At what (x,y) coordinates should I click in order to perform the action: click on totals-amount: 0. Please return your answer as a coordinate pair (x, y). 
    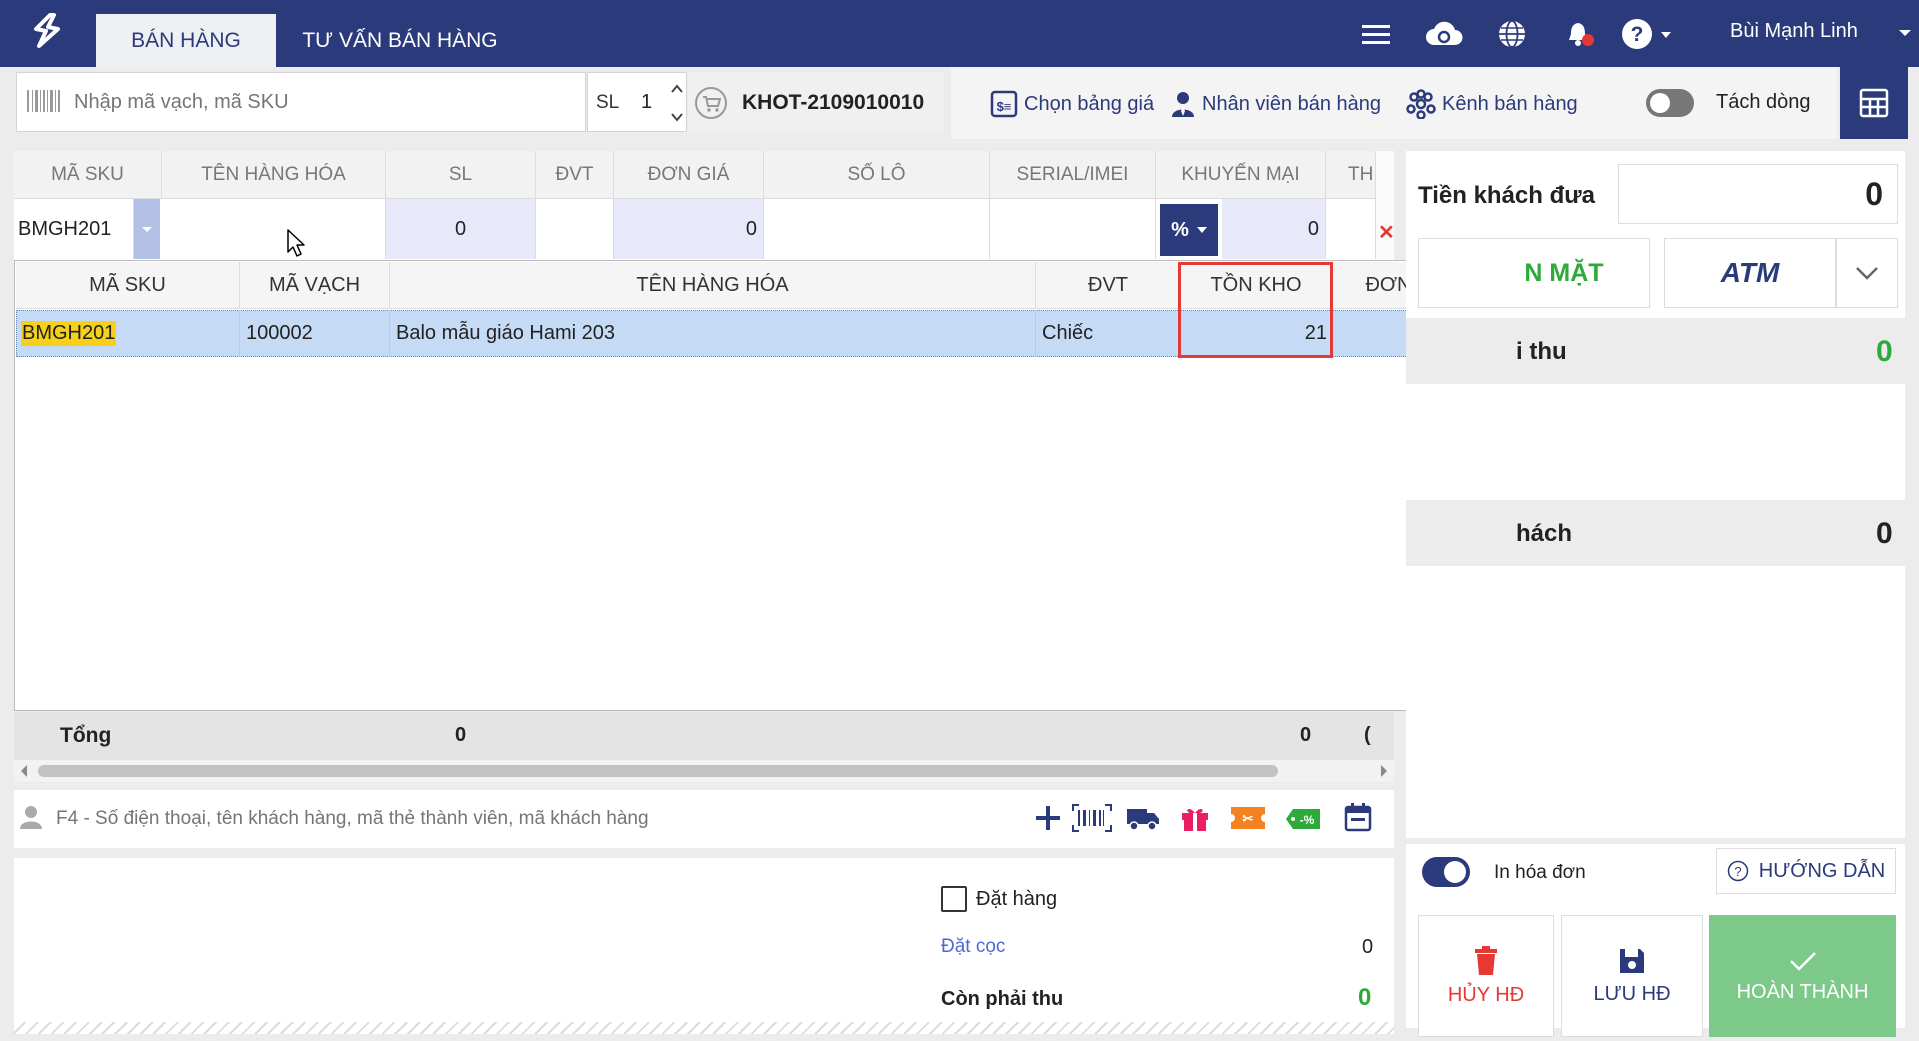
    Looking at the image, I should click on (1306, 735).